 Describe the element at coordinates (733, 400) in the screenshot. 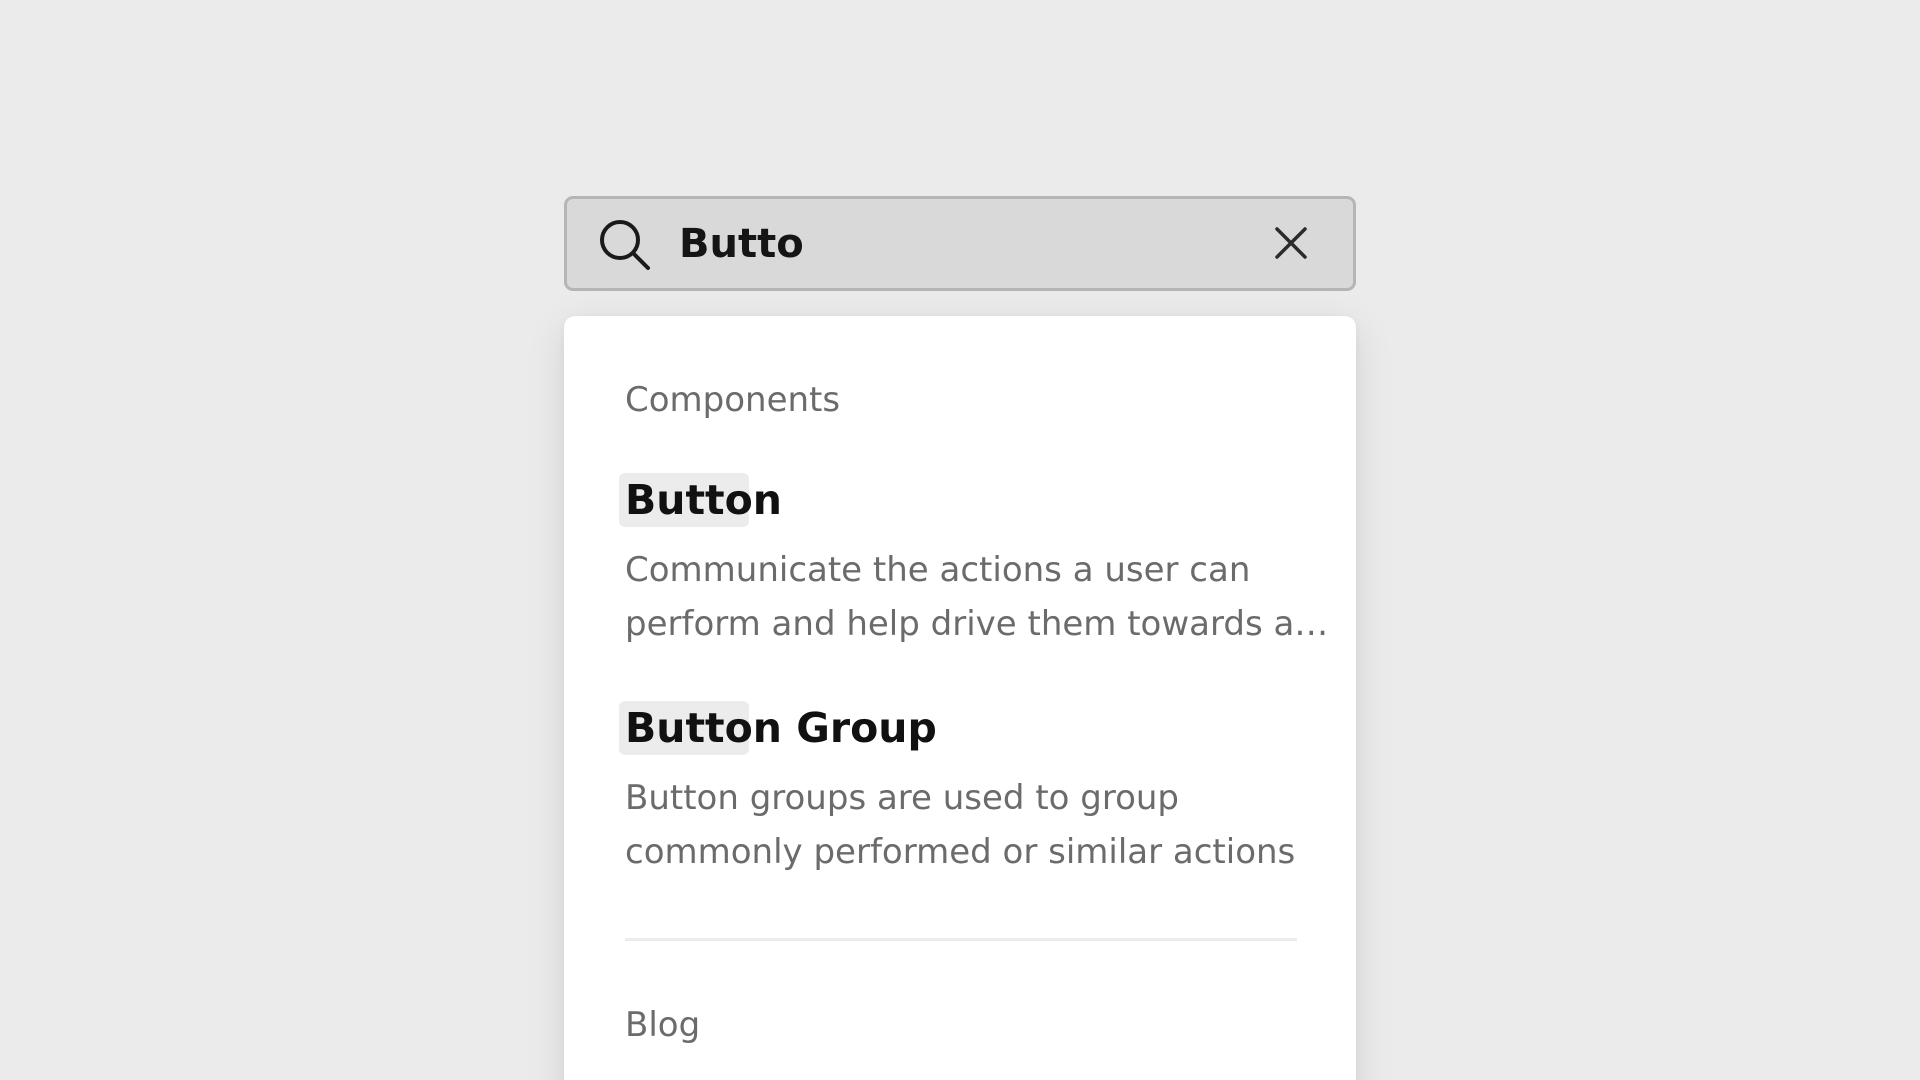

I see `section-label-components: Components` at that location.